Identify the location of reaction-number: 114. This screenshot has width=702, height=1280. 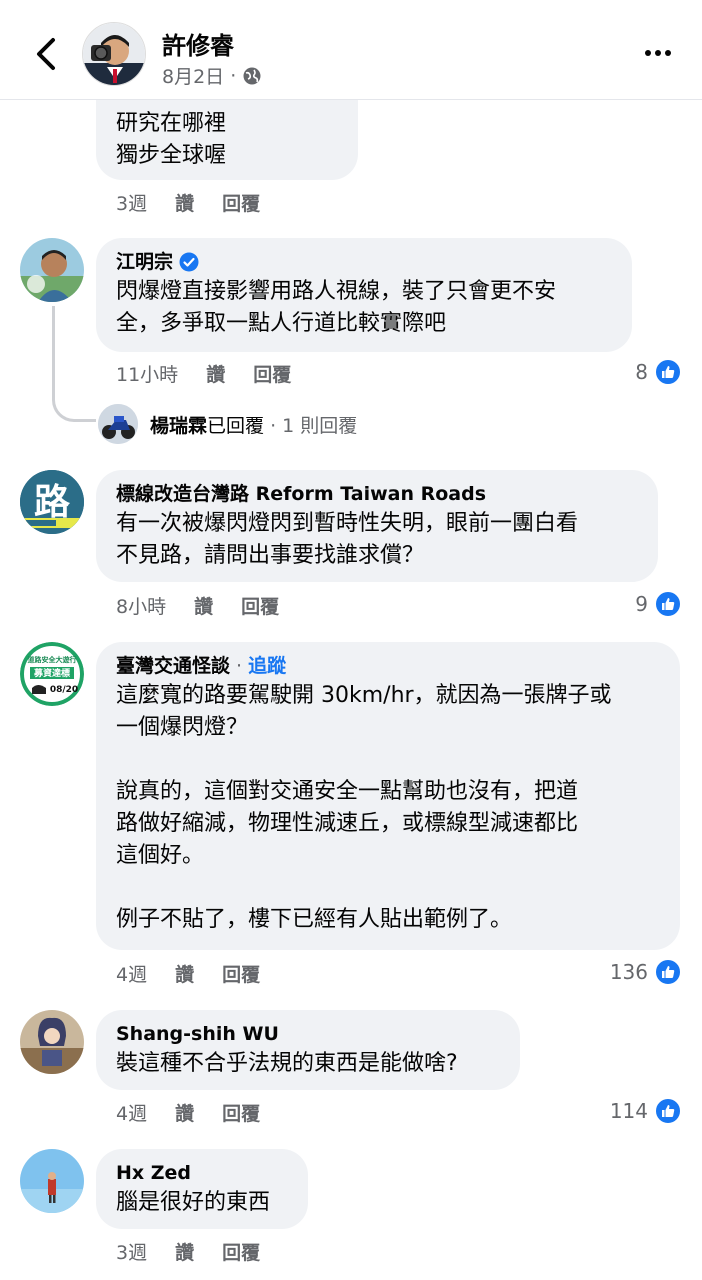
(628, 1111).